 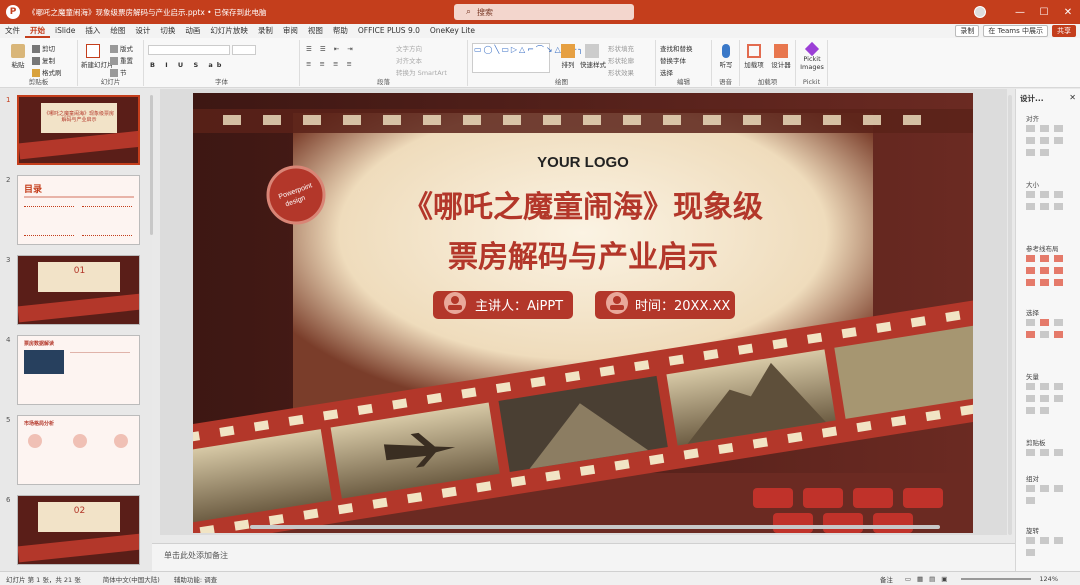 I want to click on addins-label: 加载项, so click(x=767, y=82).